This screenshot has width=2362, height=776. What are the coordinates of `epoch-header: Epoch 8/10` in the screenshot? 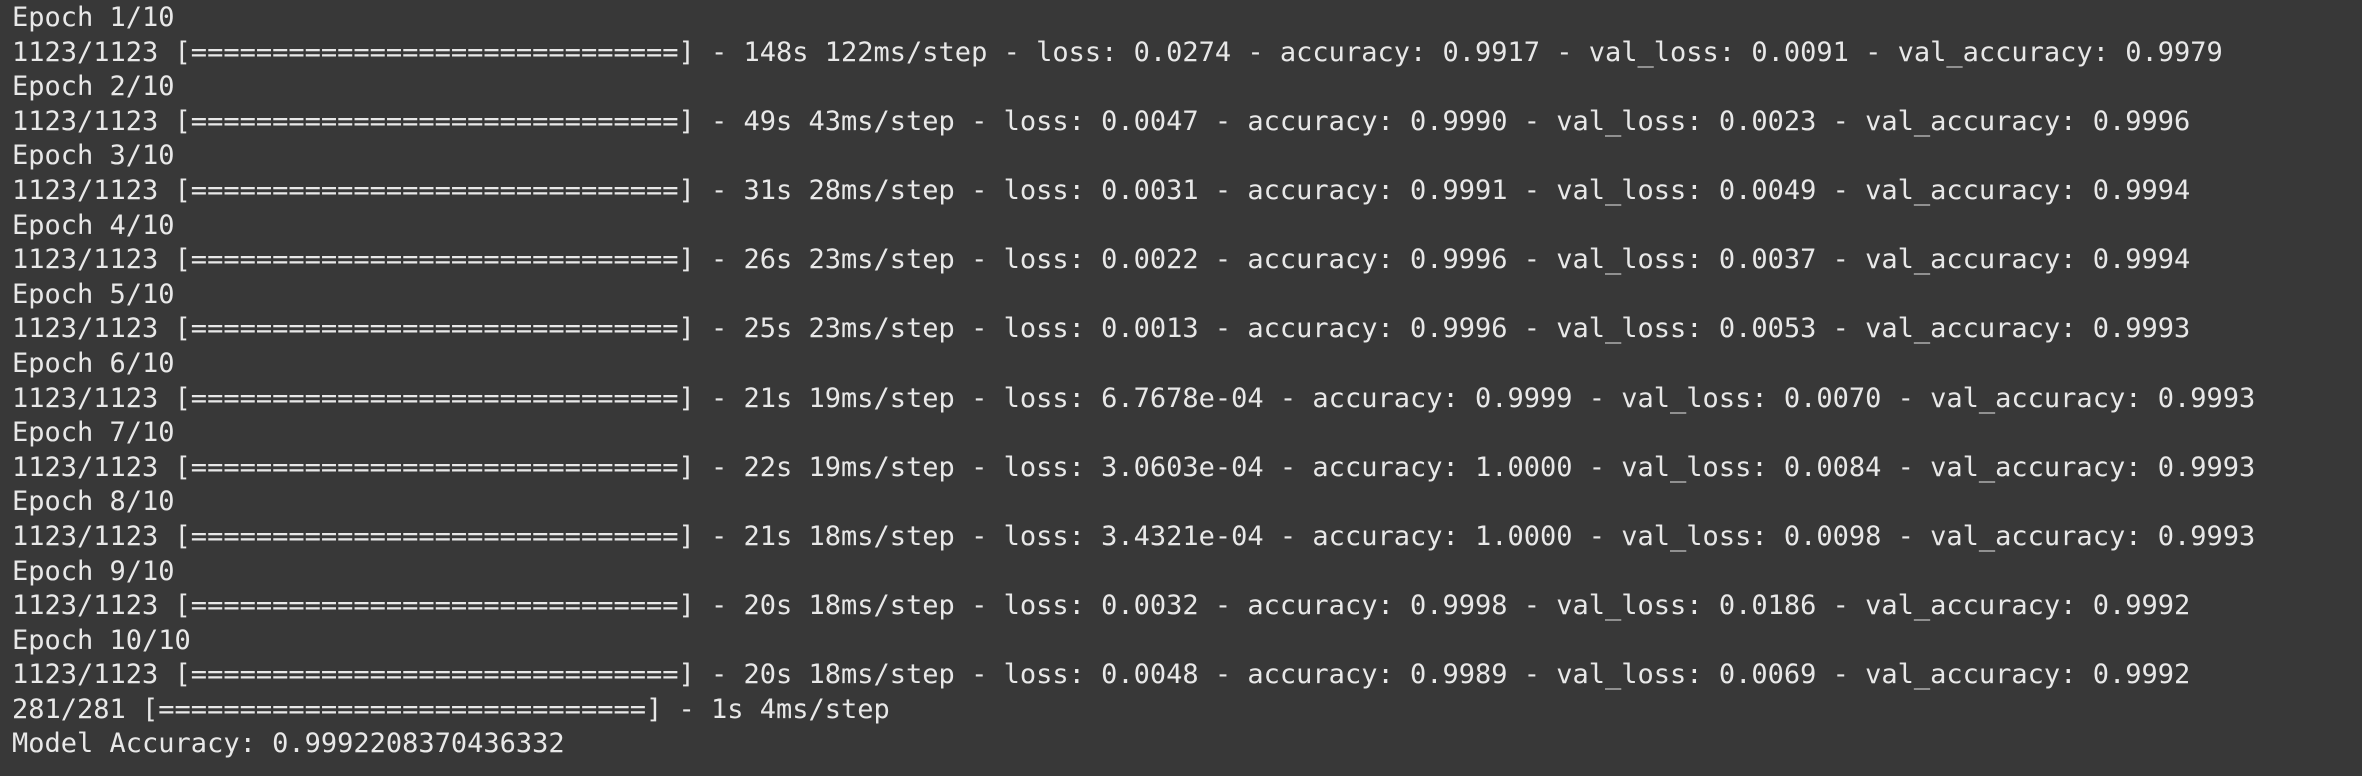 It's located at (93, 502).